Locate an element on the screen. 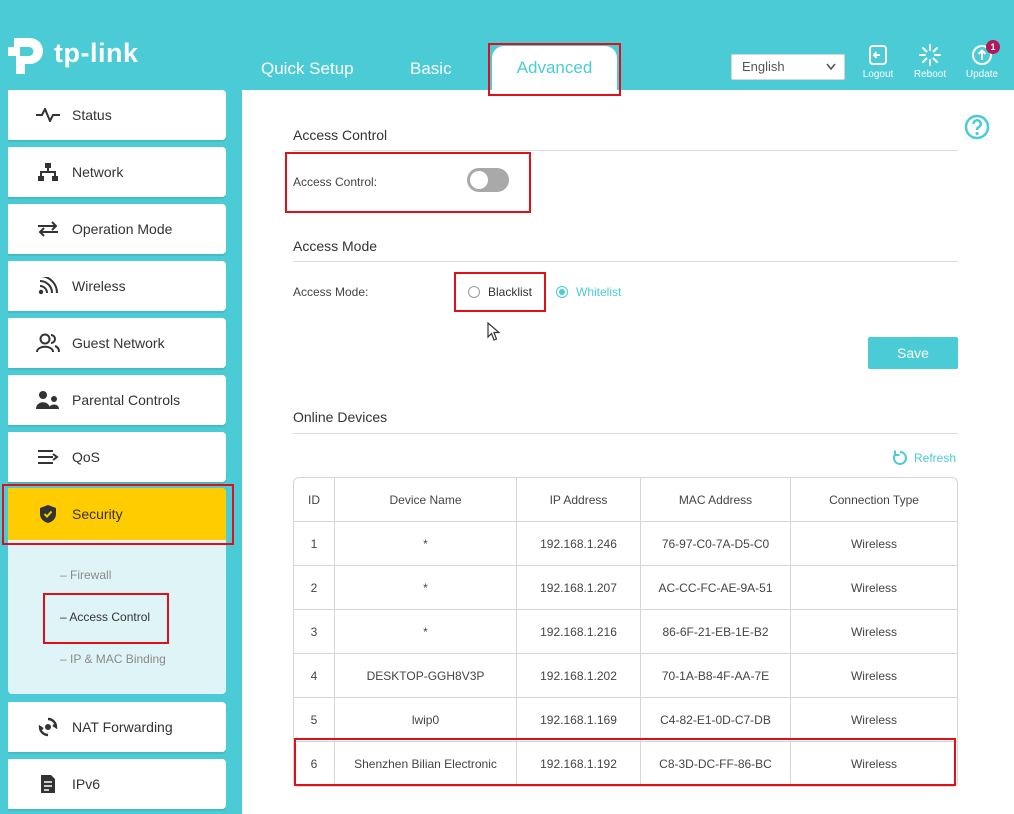 This screenshot has width=1014, height=814. sidebar-item-wireless: Wireless is located at coordinates (117, 286).